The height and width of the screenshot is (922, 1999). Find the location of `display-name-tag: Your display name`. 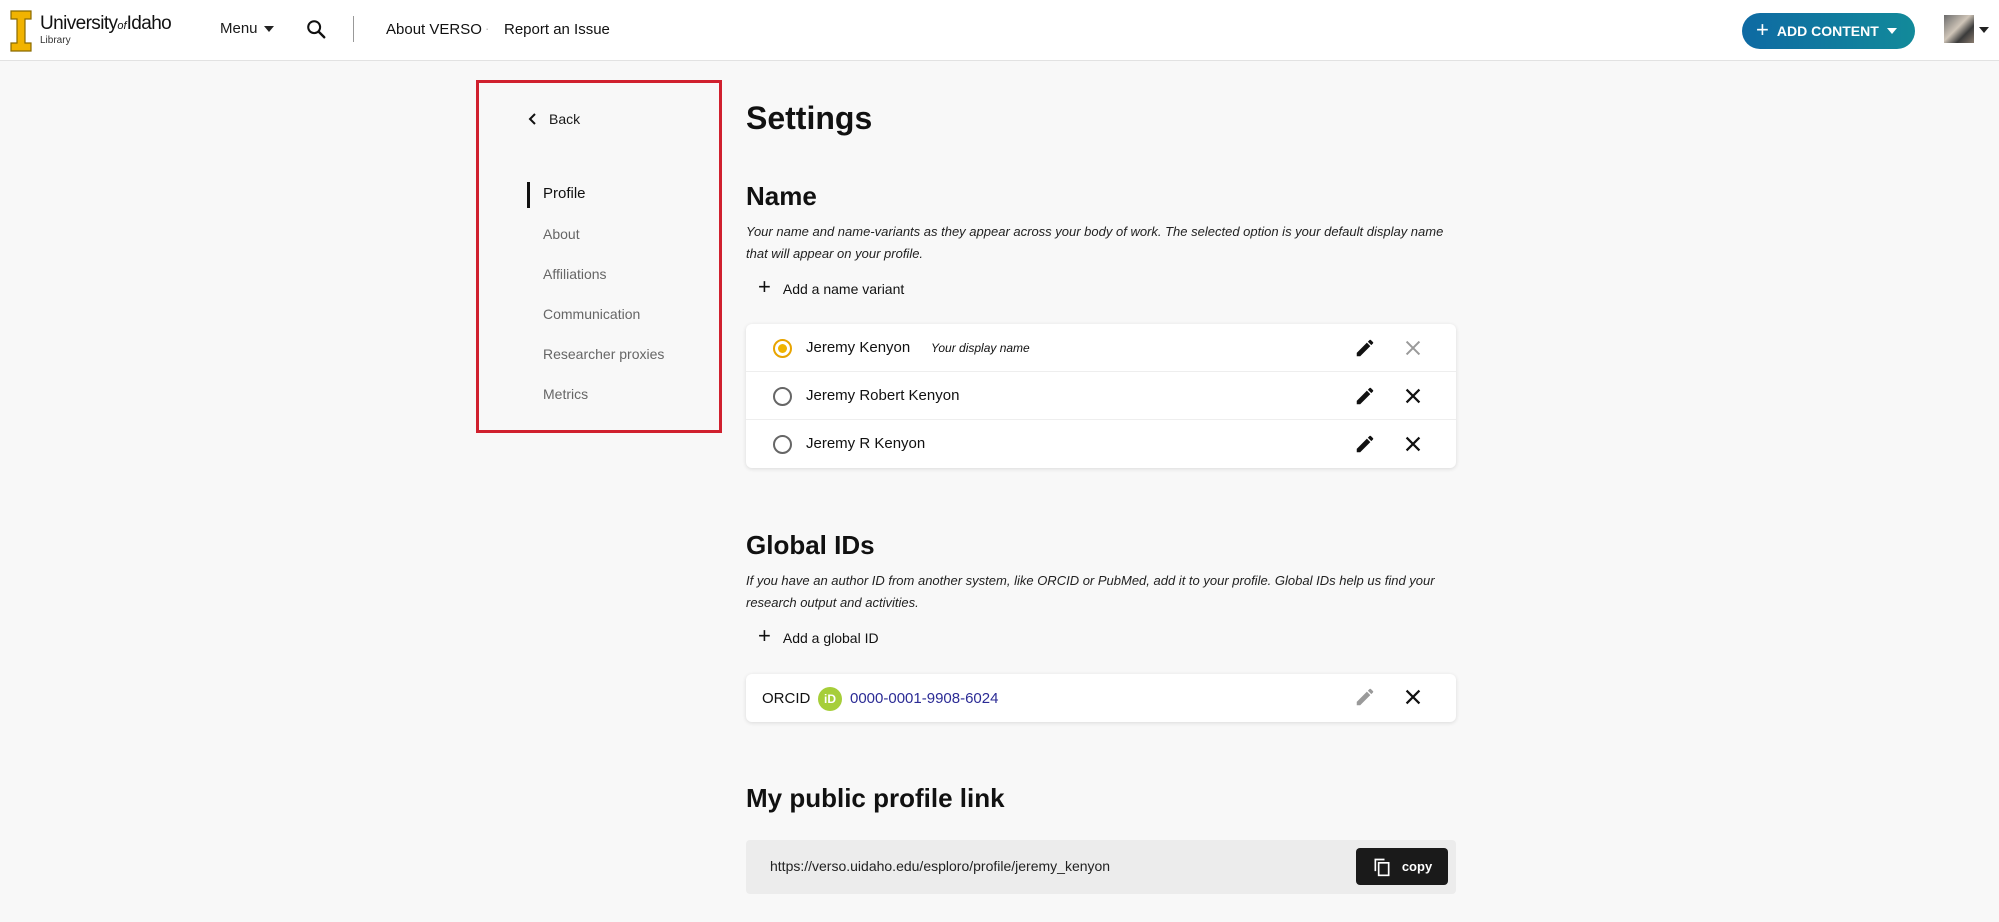

display-name-tag: Your display name is located at coordinates (980, 348).